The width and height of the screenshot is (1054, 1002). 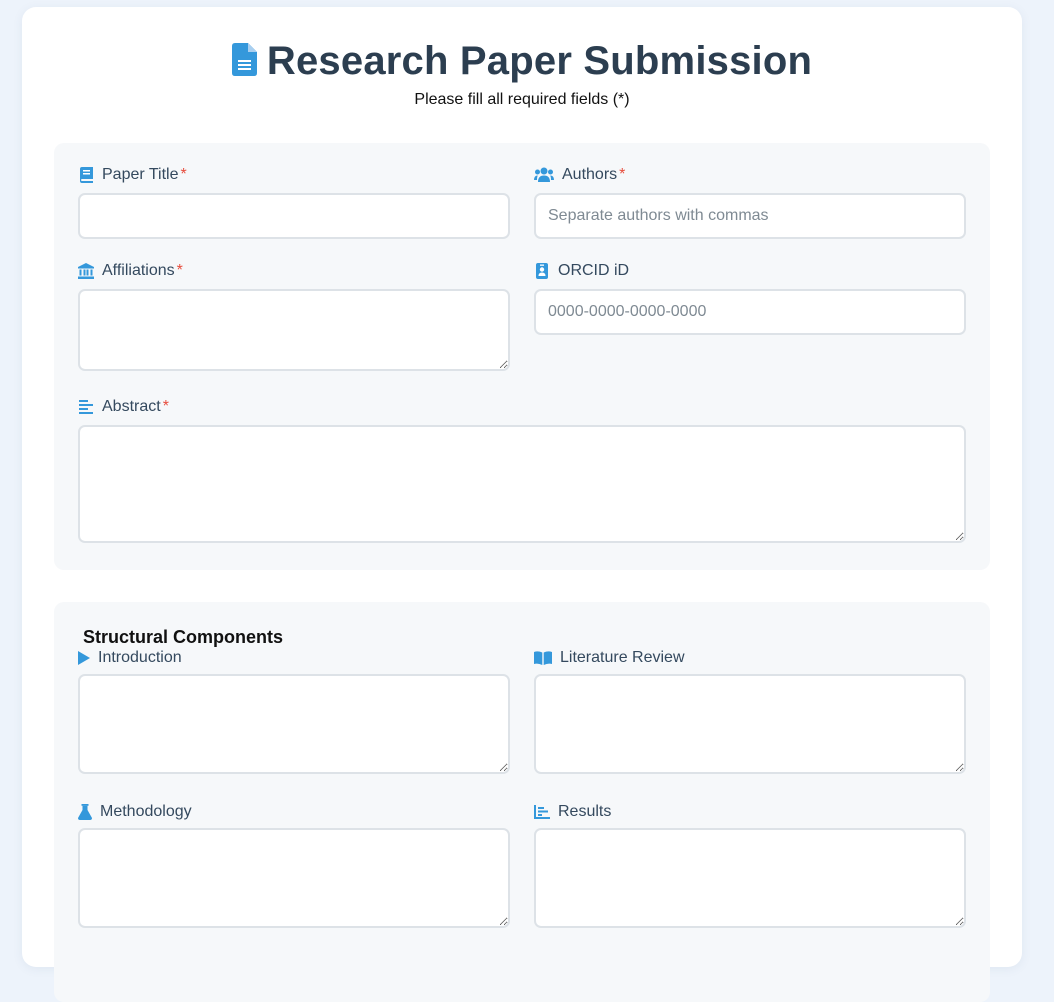 I want to click on section-heading: Structural Components, so click(x=183, y=637).